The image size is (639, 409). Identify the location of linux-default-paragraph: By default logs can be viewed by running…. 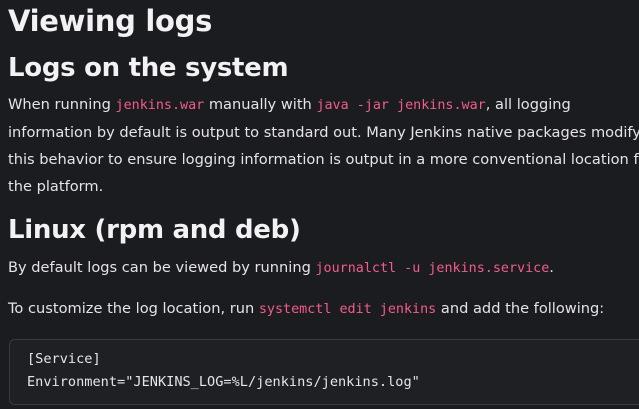
(323, 268).